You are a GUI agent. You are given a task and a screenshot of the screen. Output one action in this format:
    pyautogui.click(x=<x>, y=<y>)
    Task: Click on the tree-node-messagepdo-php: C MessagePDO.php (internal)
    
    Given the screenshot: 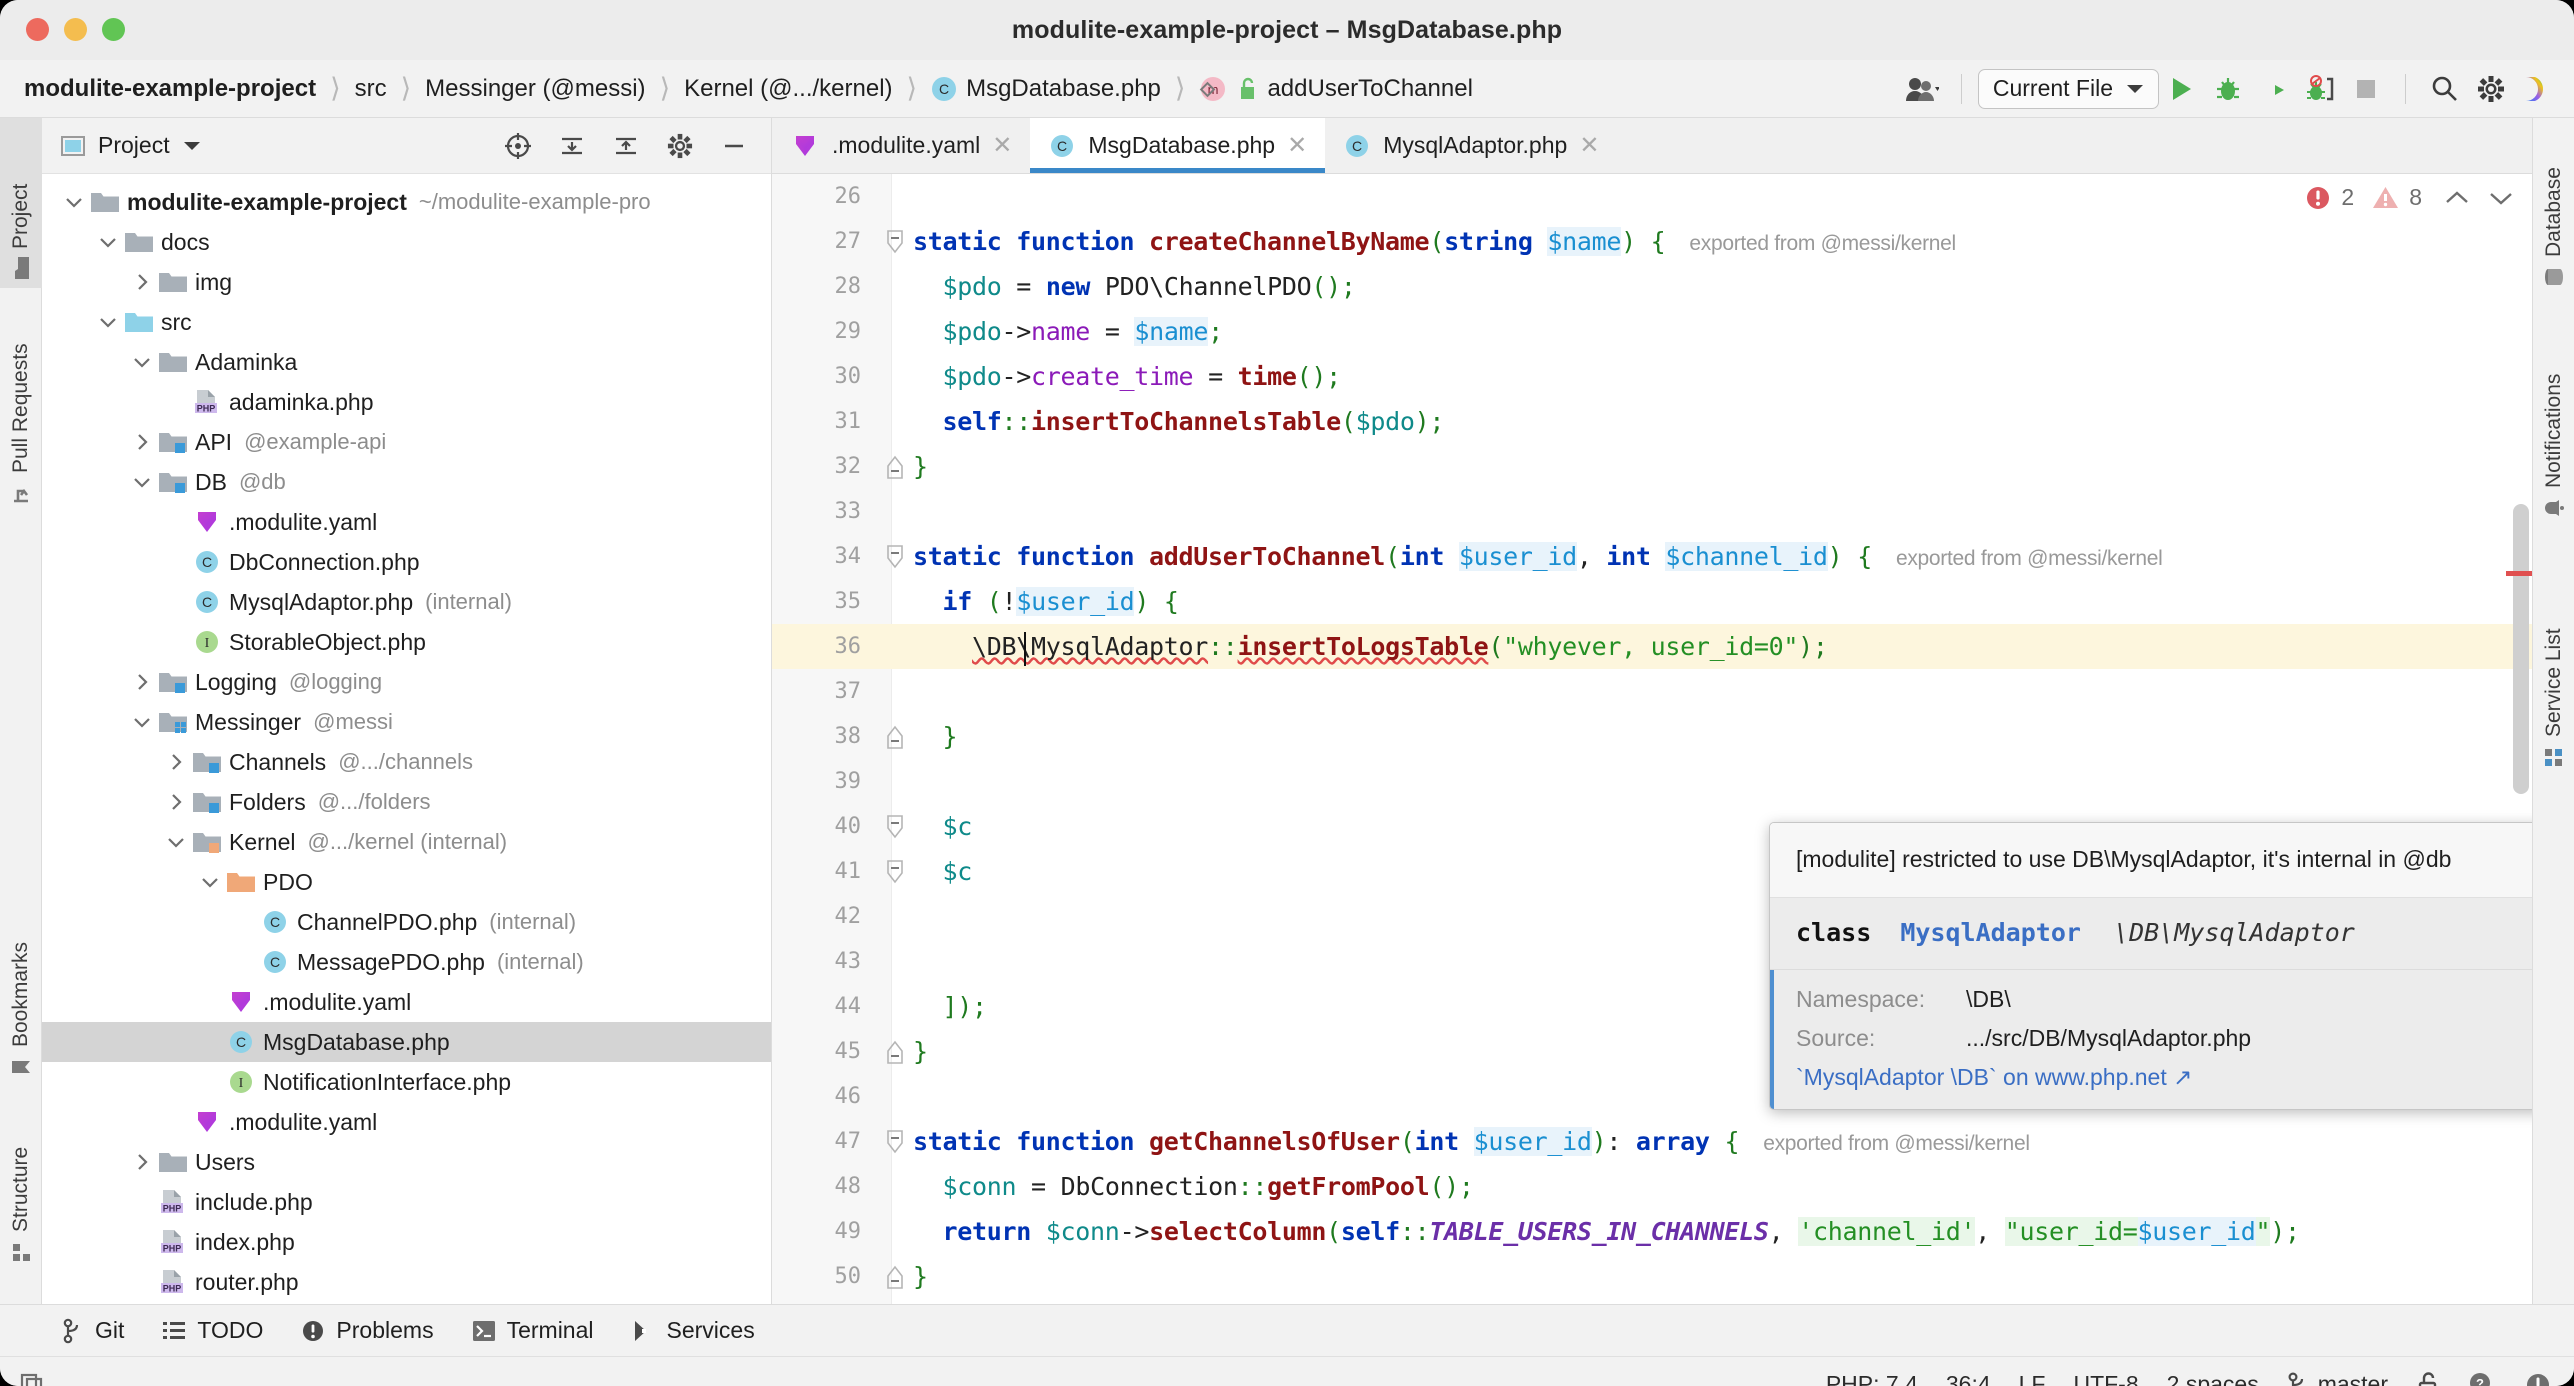 What is the action you would take?
    pyautogui.click(x=406, y=962)
    